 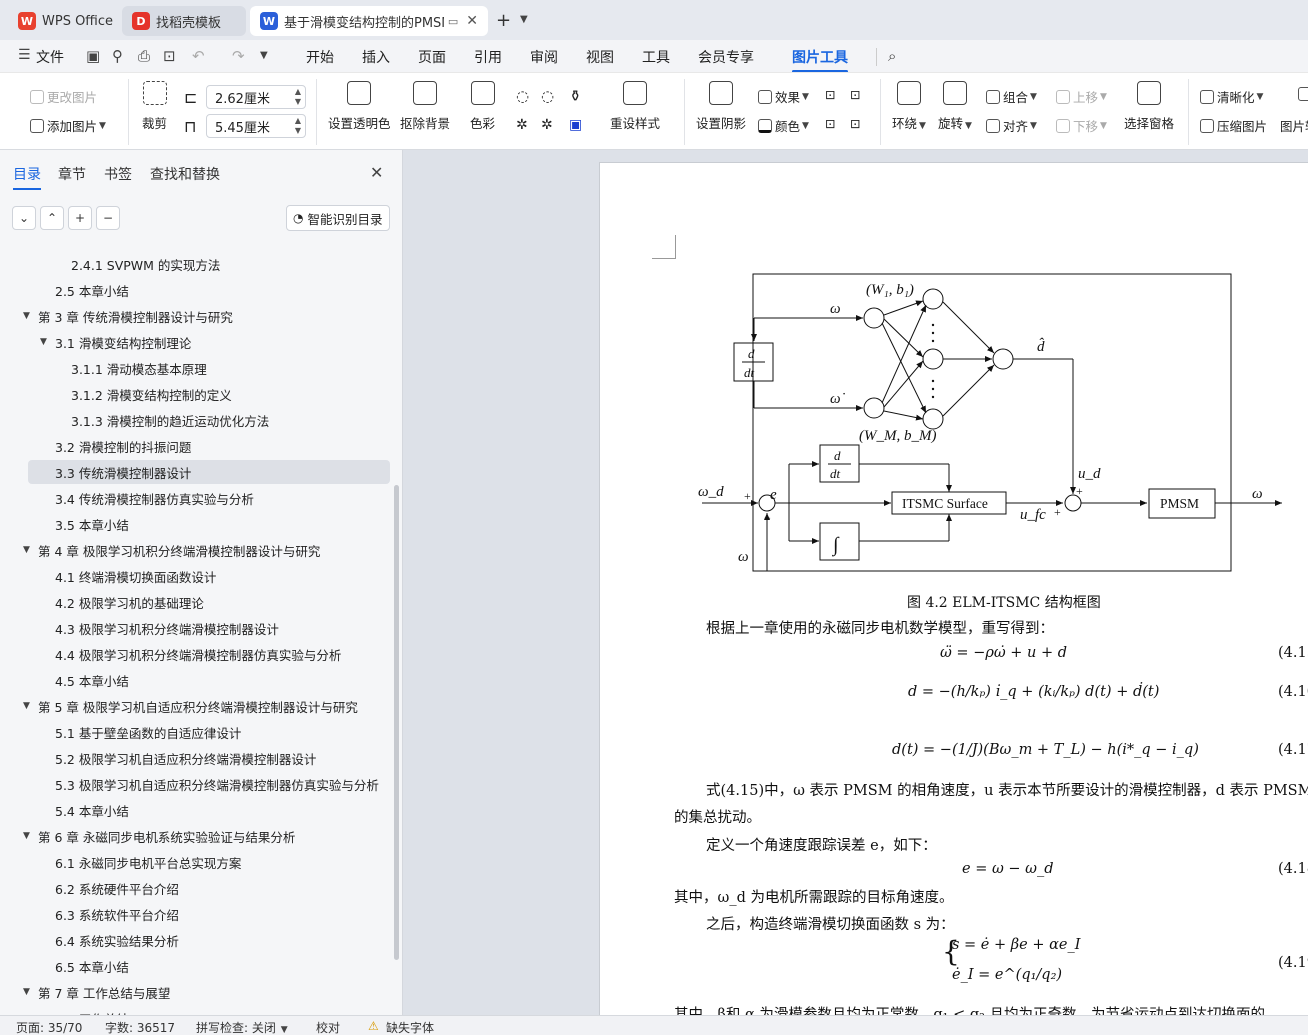 What do you see at coordinates (179, 550) in the screenshot?
I see `toc-item: 第 4 章 极限学习机积分终端滑模控制器设计与研究` at bounding box center [179, 550].